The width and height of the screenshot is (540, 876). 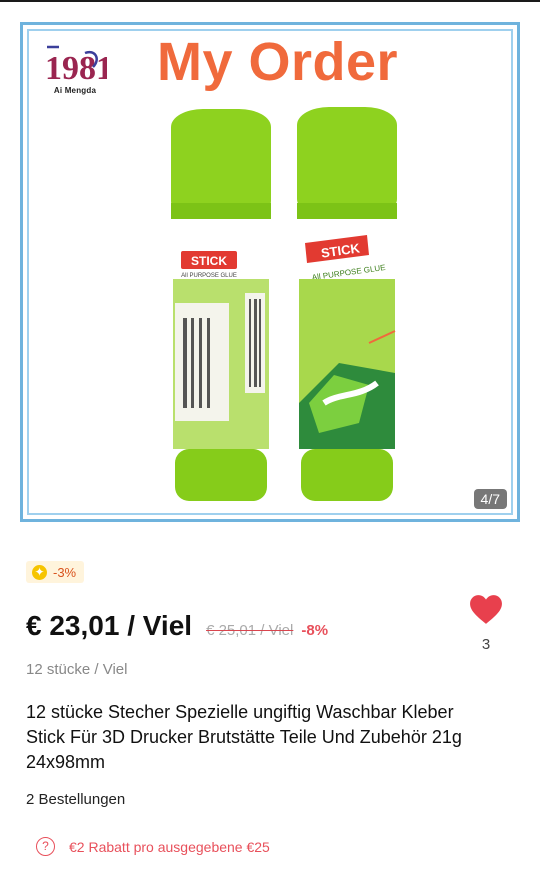 I want to click on unit-info: 12 stücke / Viel, so click(x=77, y=669).